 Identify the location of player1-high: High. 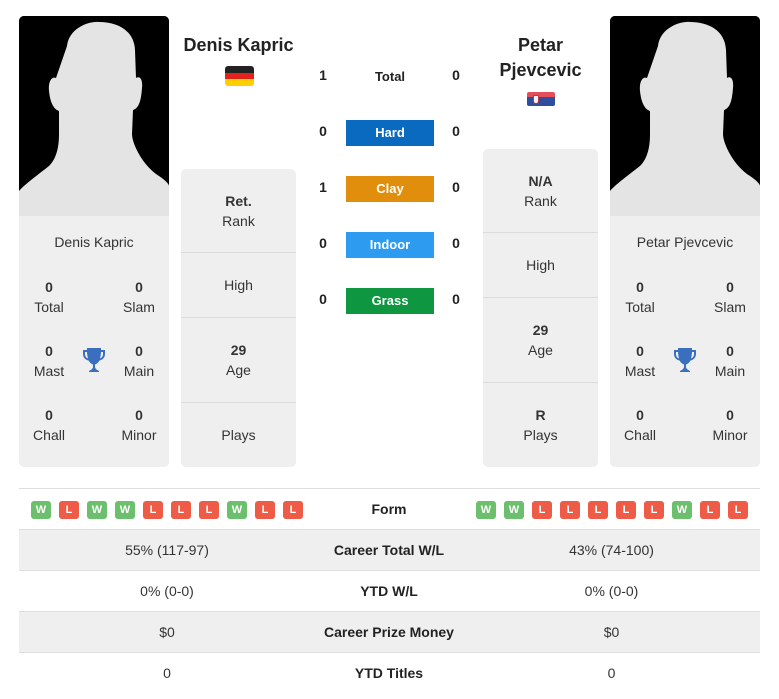
(238, 285).